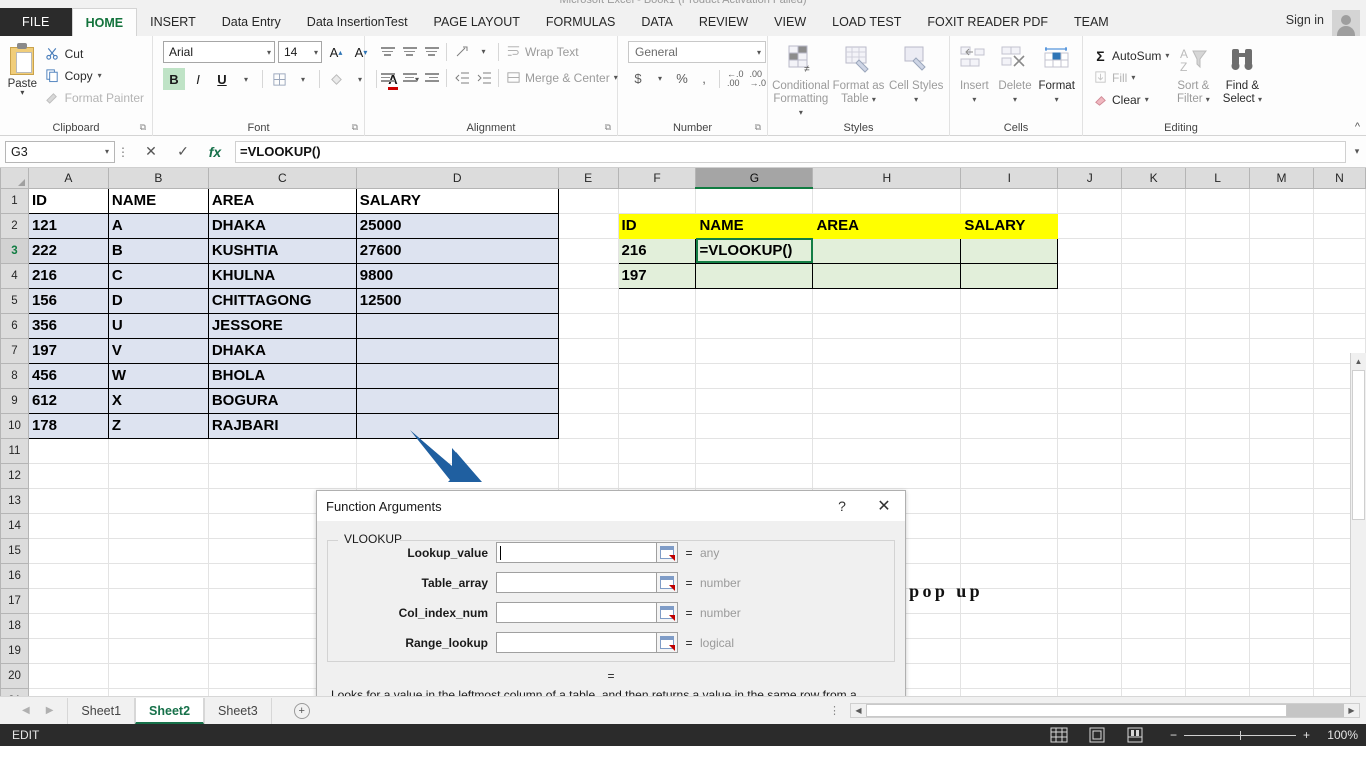 The width and height of the screenshot is (1366, 768). What do you see at coordinates (68, 325) in the screenshot?
I see `cell-a6: 356` at bounding box center [68, 325].